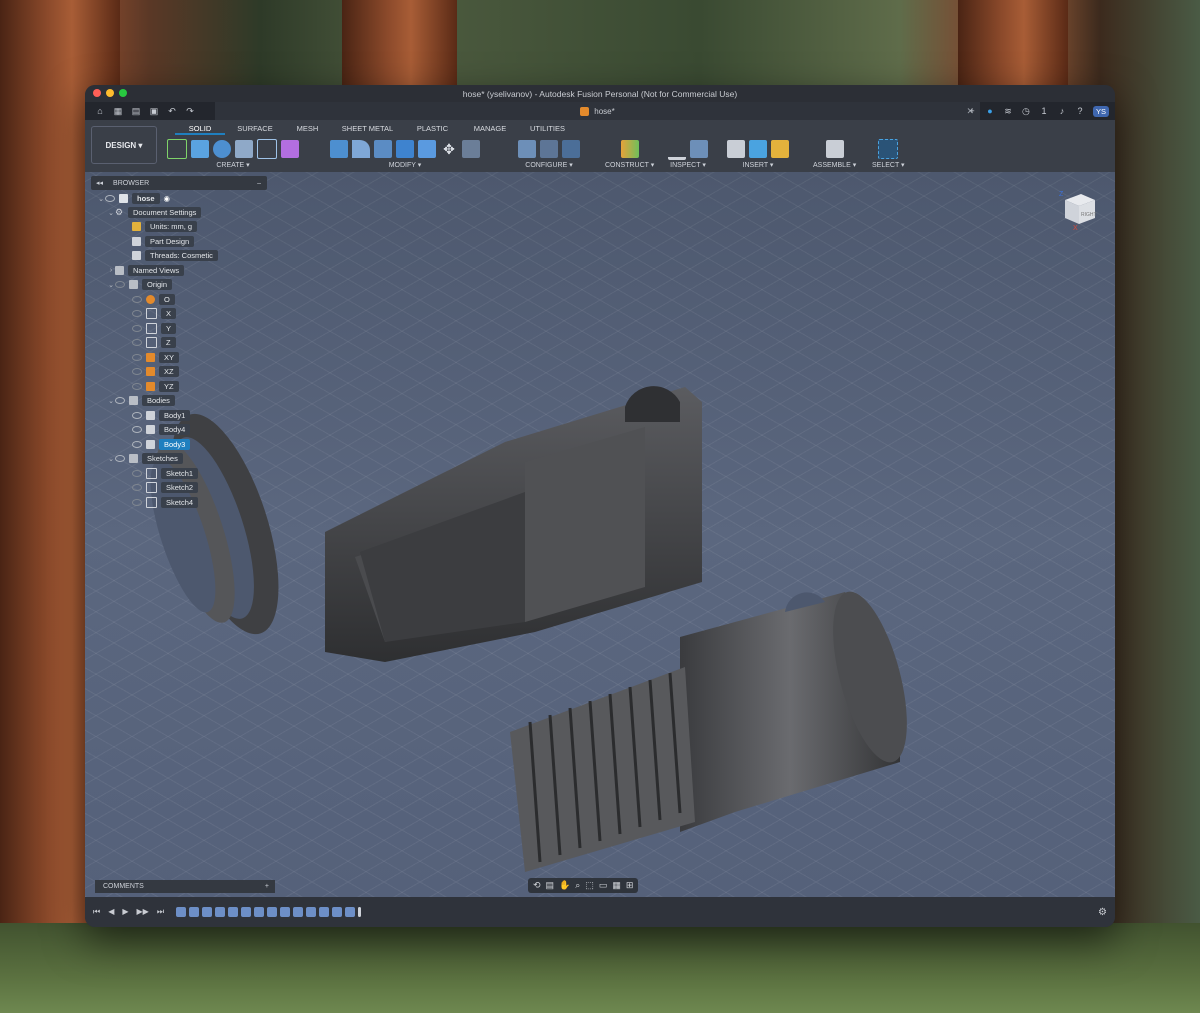 The width and height of the screenshot is (1200, 1013). What do you see at coordinates (222, 149) in the screenshot?
I see `revolve-icon` at bounding box center [222, 149].